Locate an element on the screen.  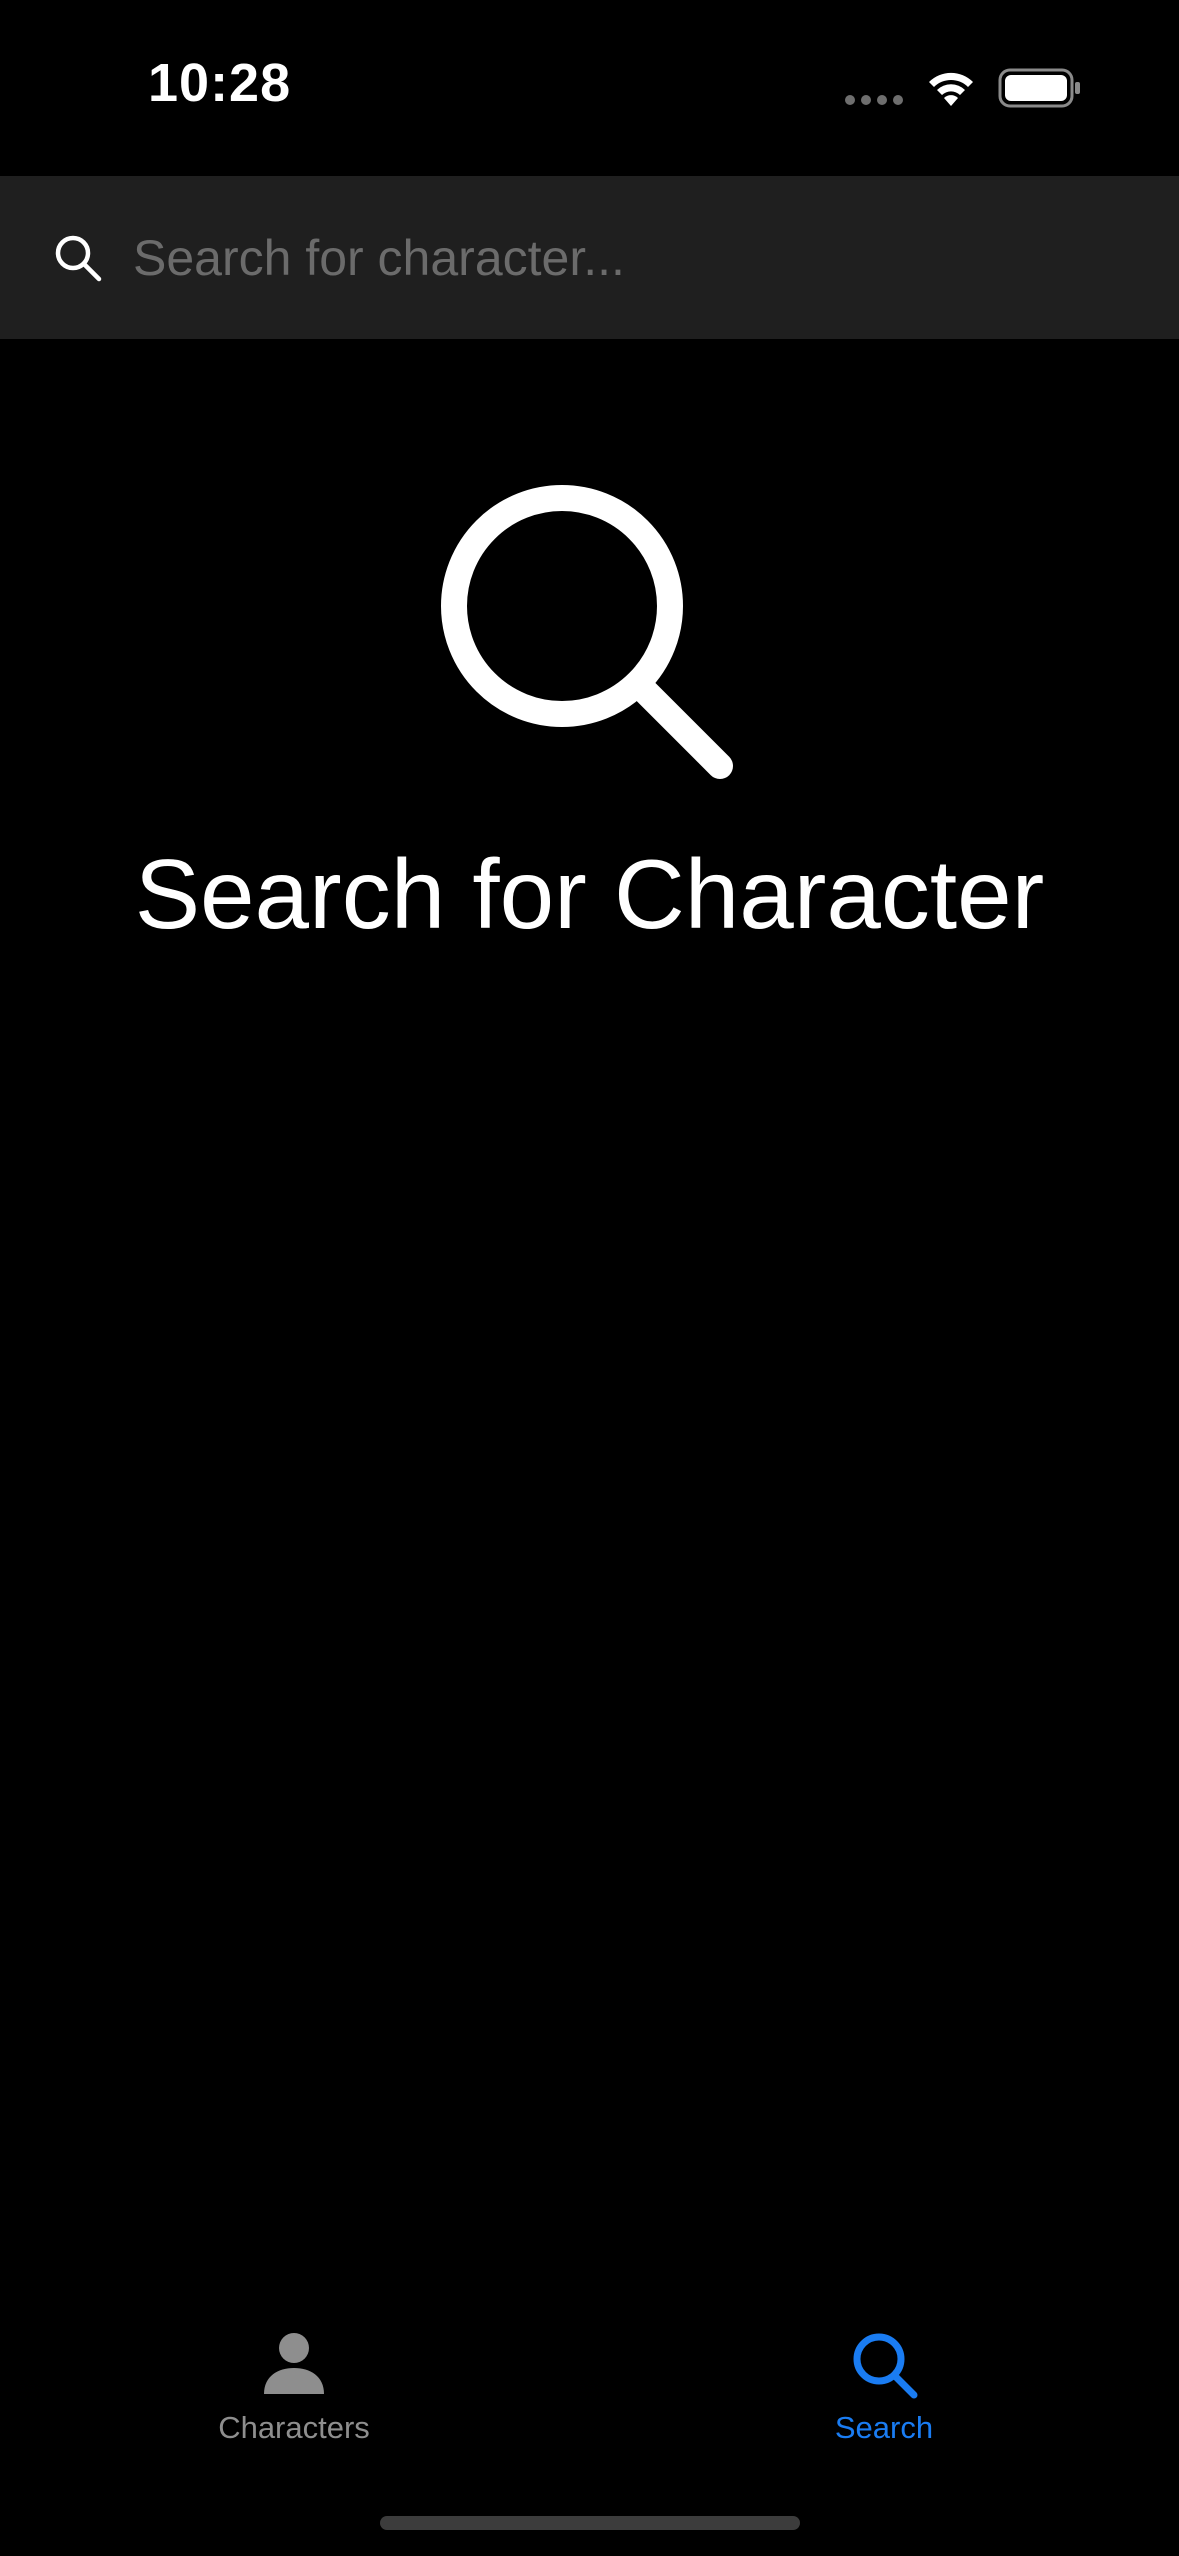
tab-label-search: Search is located at coordinates (884, 2427).